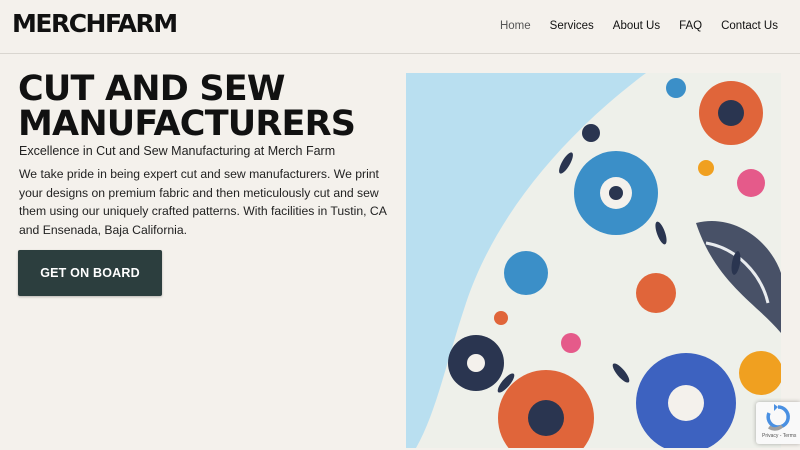 The width and height of the screenshot is (800, 450). I want to click on site-logo: MERCHFARM, so click(95, 23).